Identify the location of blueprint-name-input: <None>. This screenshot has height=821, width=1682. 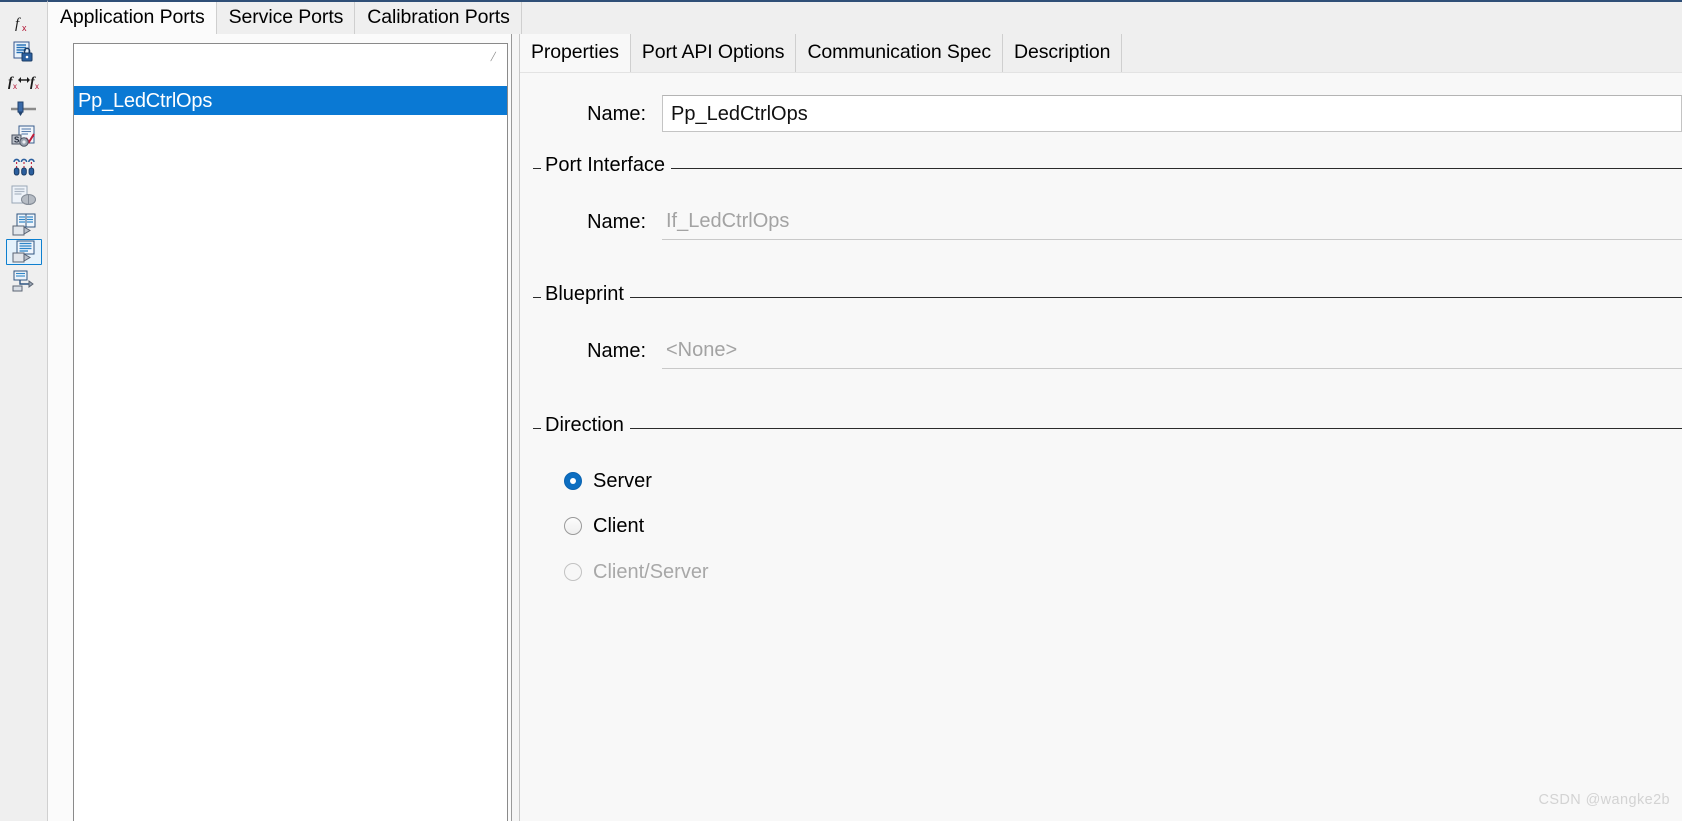
(1172, 350).